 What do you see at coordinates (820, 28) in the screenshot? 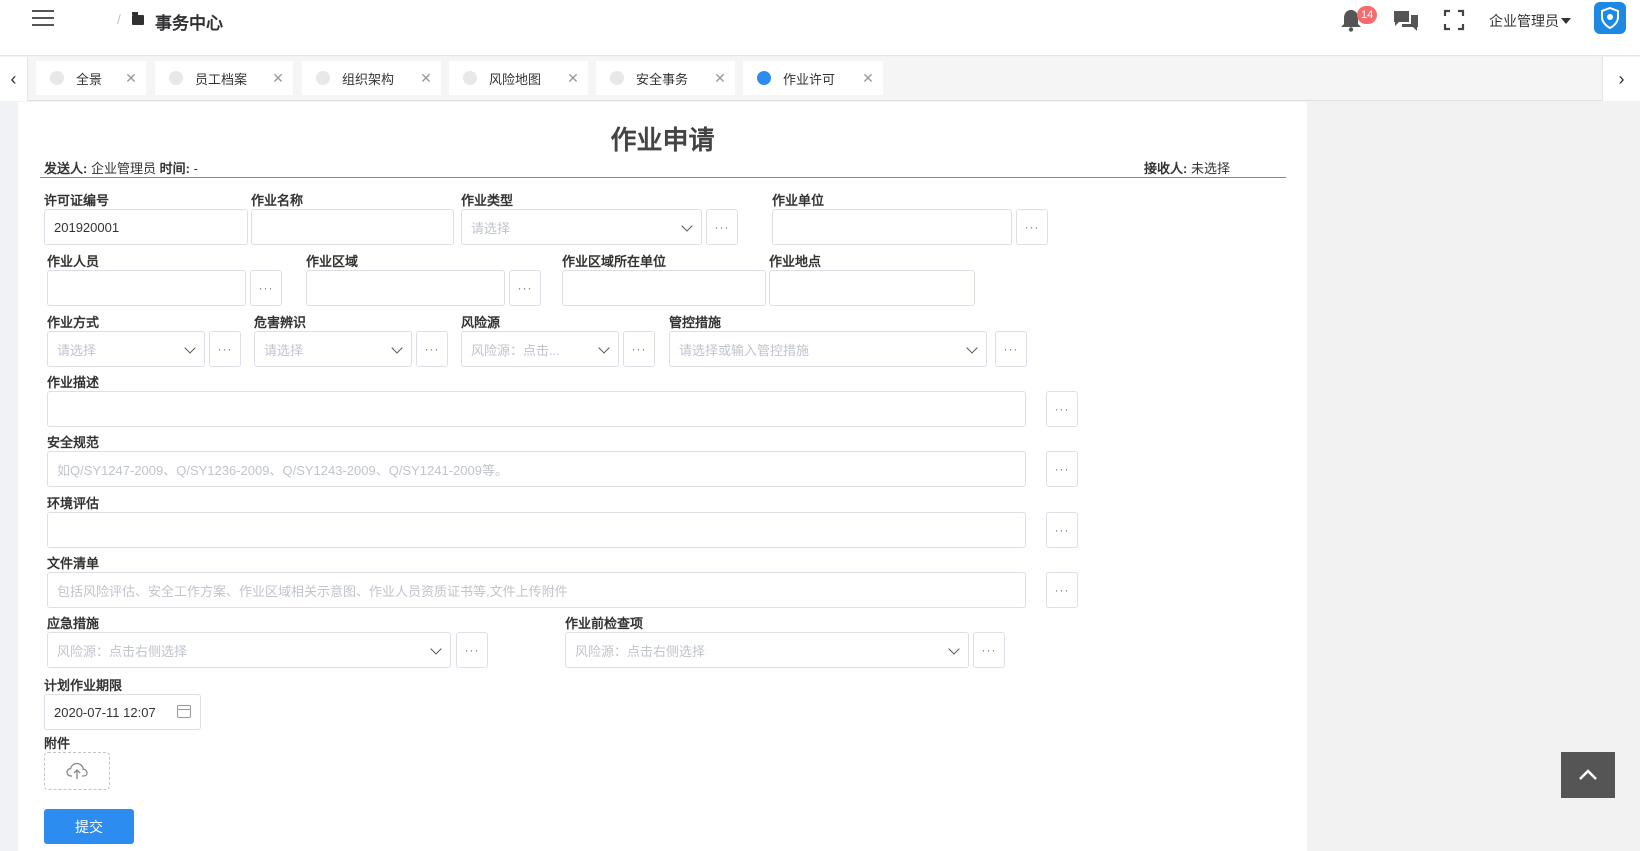
I see `top-header: / 事务中心 14 企业管理员` at bounding box center [820, 28].